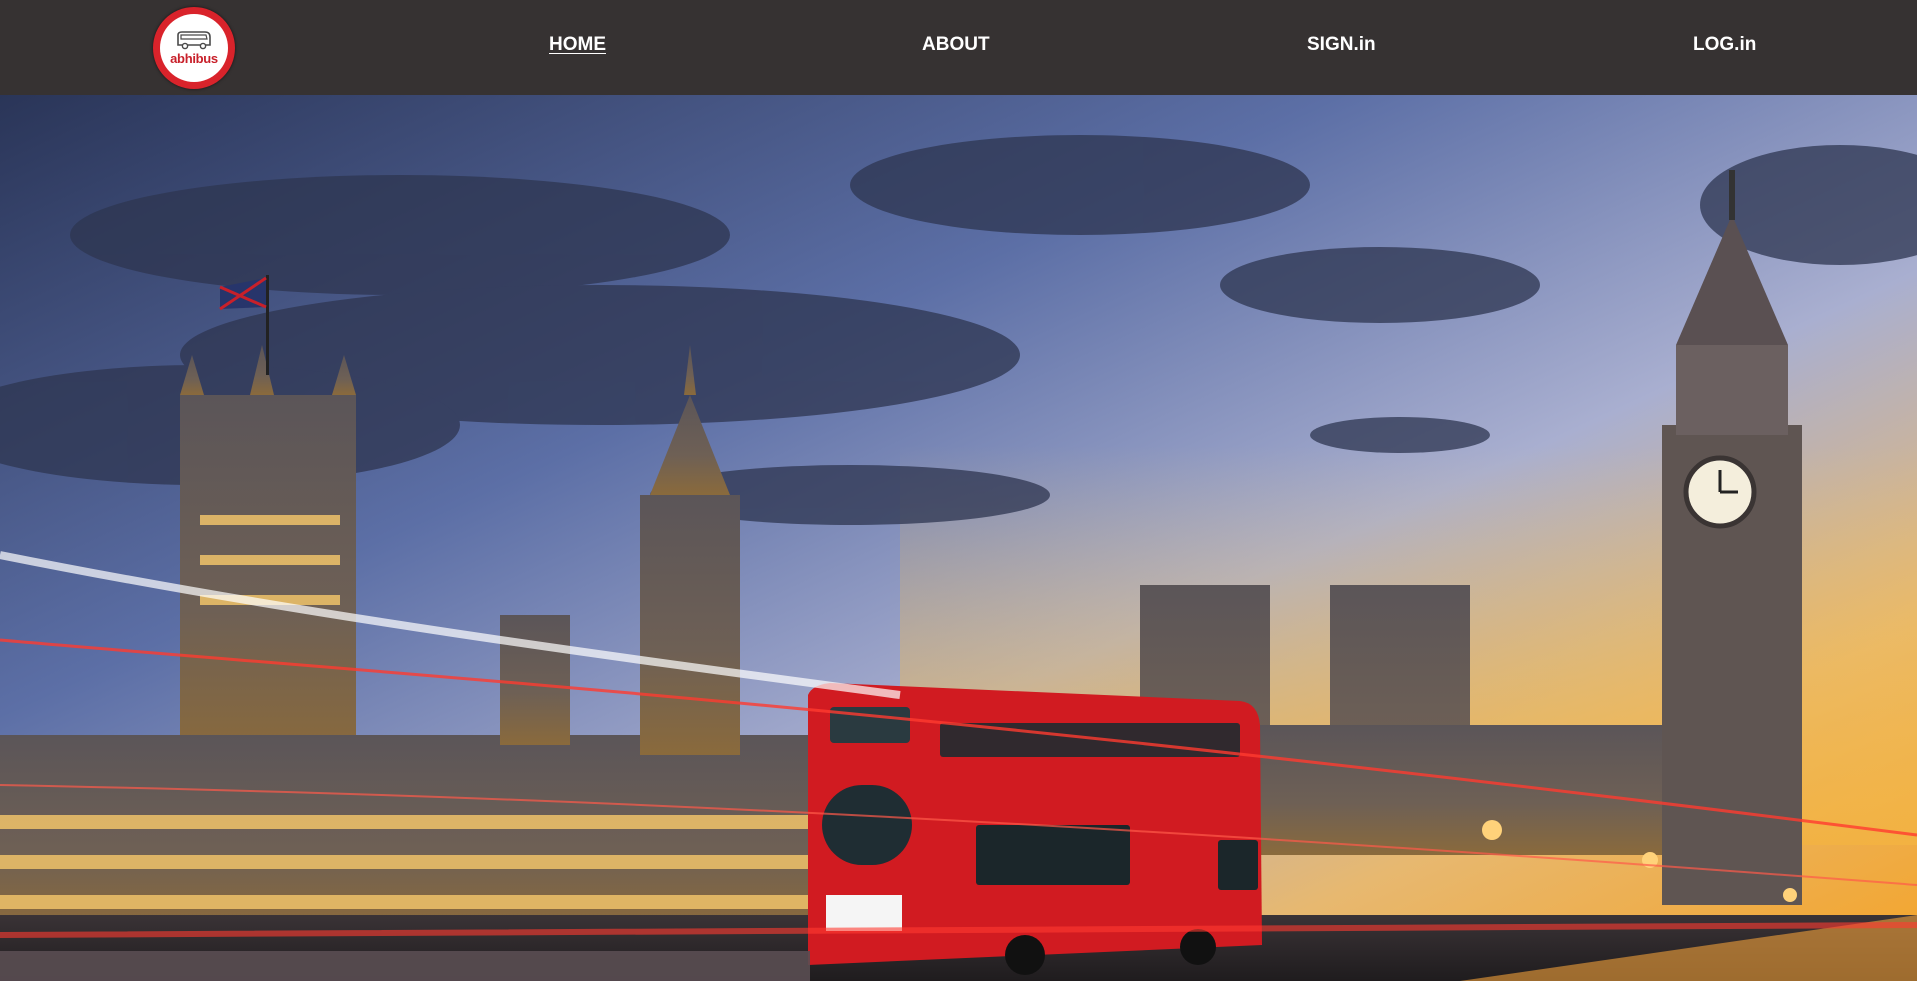 The width and height of the screenshot is (1917, 981). What do you see at coordinates (194, 58) in the screenshot?
I see `logo-wordmark: abhibus` at bounding box center [194, 58].